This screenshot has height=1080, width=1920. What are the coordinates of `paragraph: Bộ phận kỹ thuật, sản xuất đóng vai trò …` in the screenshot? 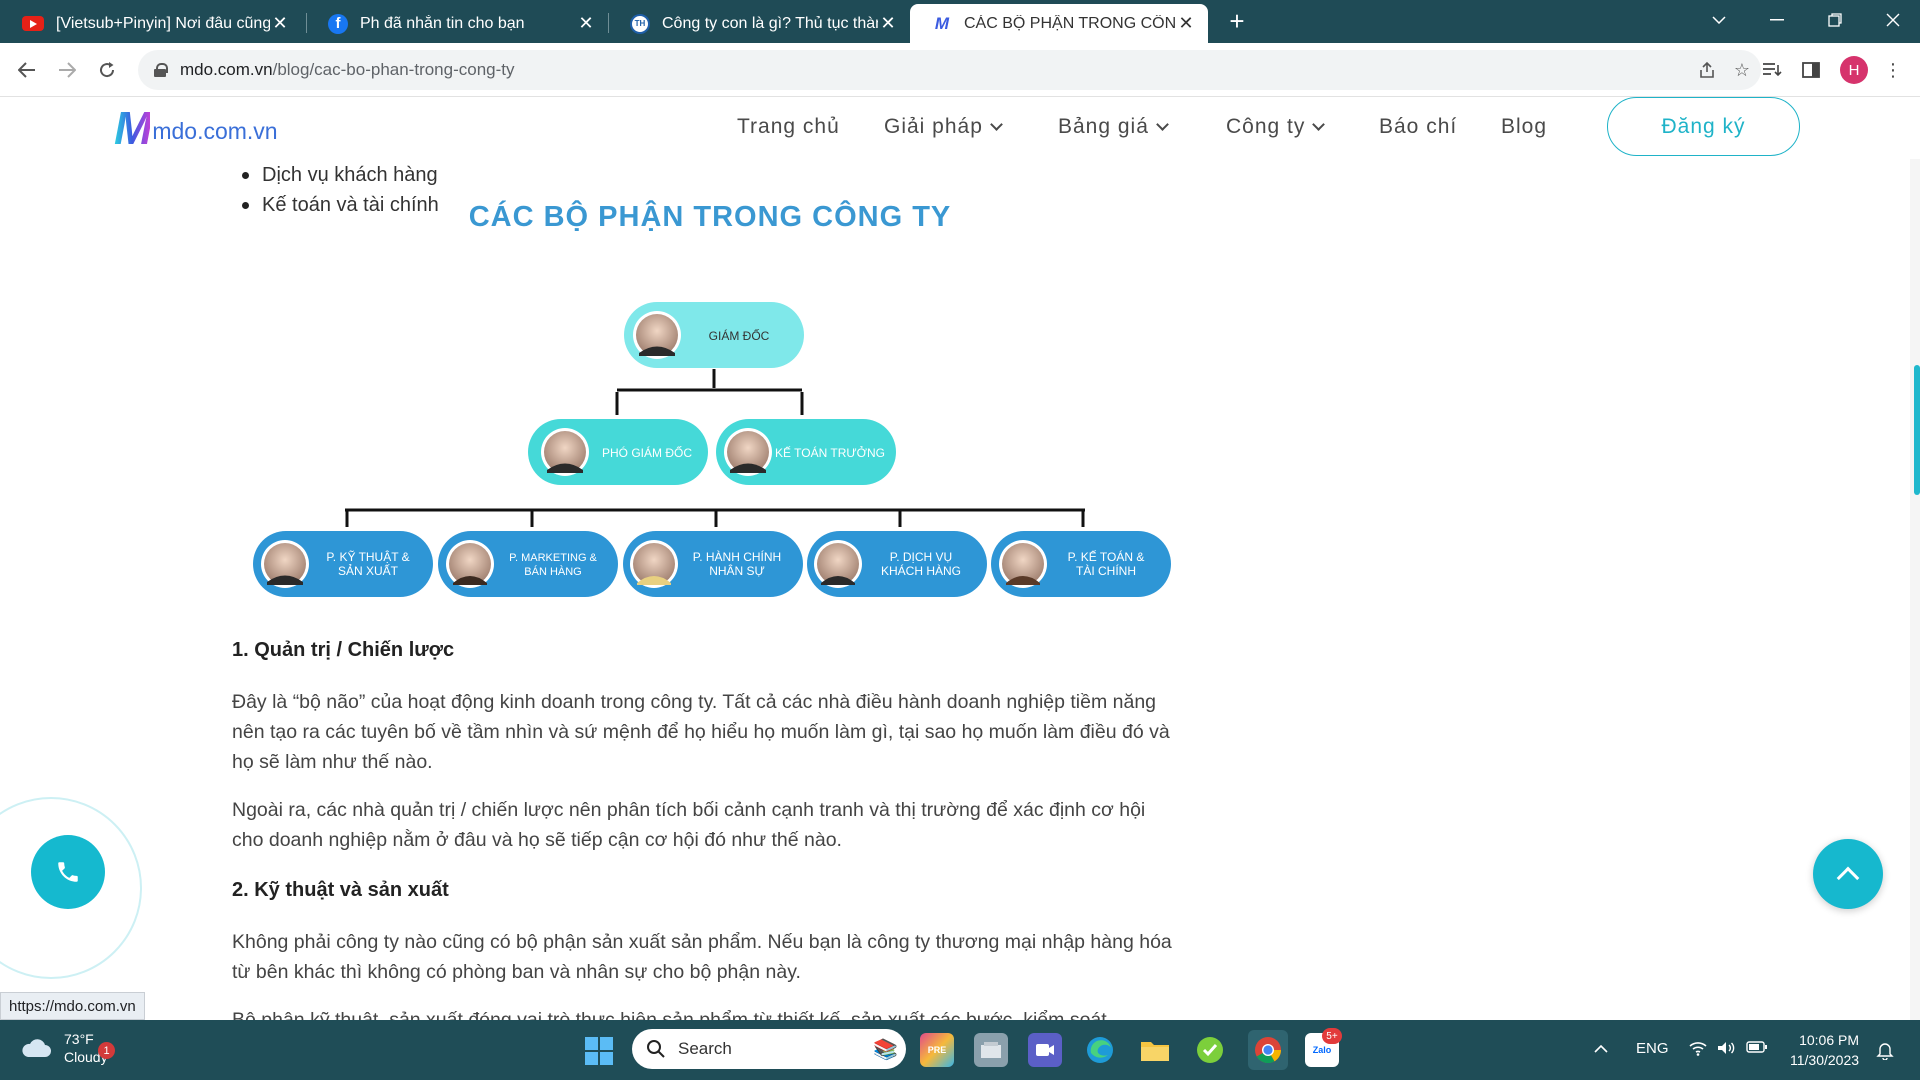 It's located at (669, 1014).